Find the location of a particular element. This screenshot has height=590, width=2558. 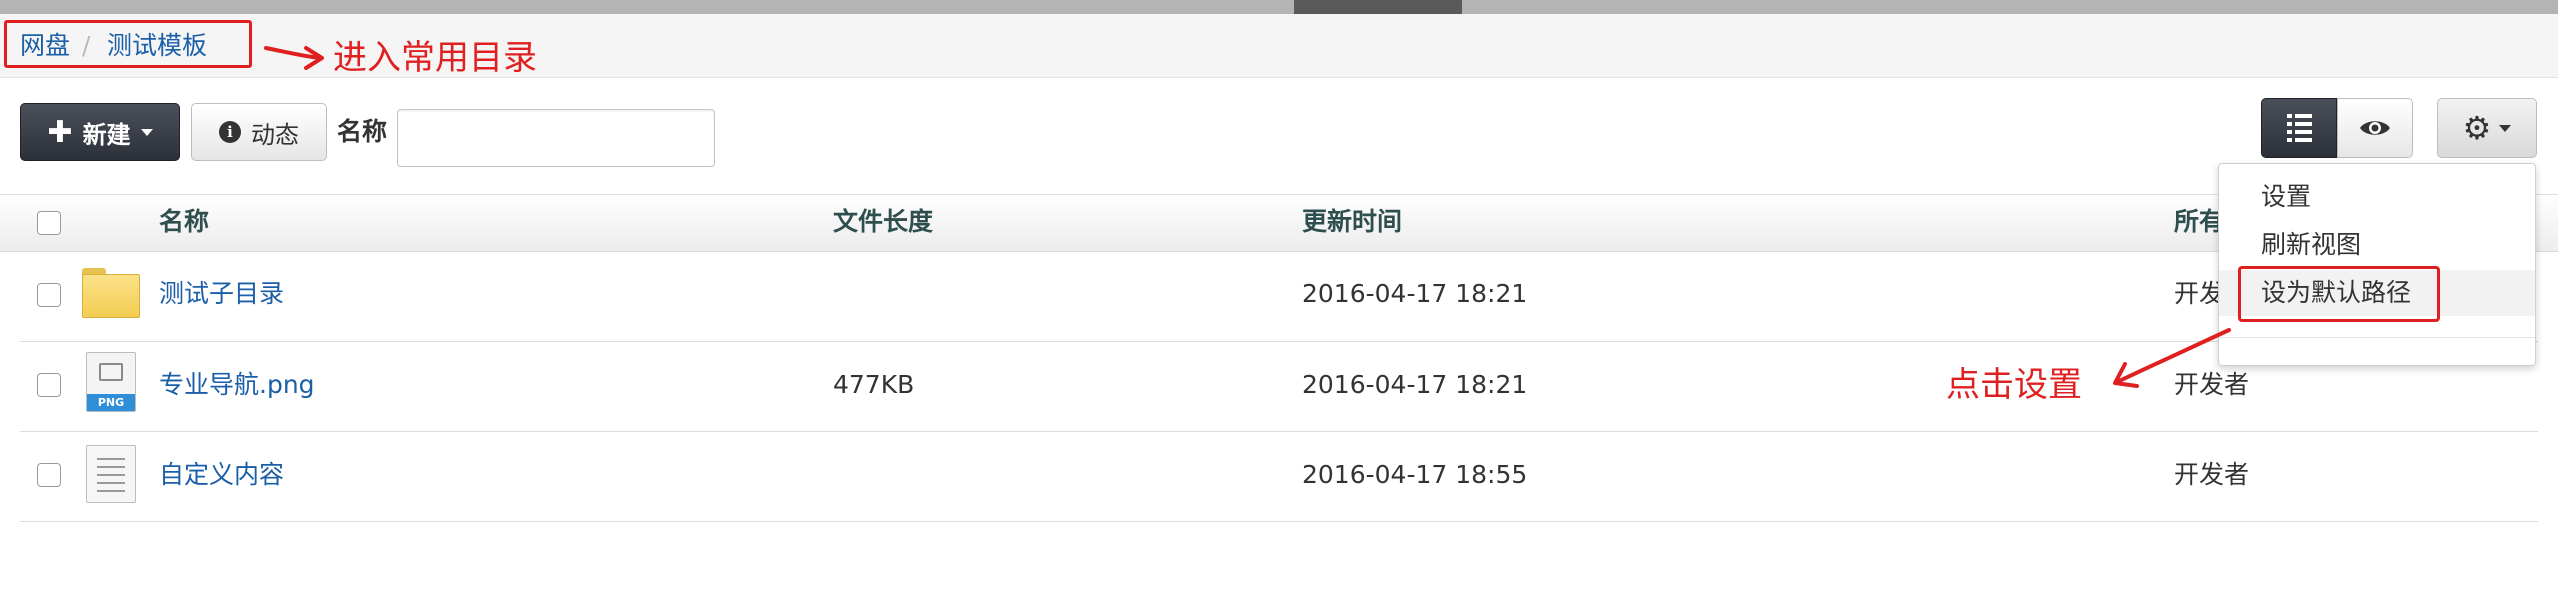

menu-item-refresh-view: 刷新视图 is located at coordinates (2377, 245).